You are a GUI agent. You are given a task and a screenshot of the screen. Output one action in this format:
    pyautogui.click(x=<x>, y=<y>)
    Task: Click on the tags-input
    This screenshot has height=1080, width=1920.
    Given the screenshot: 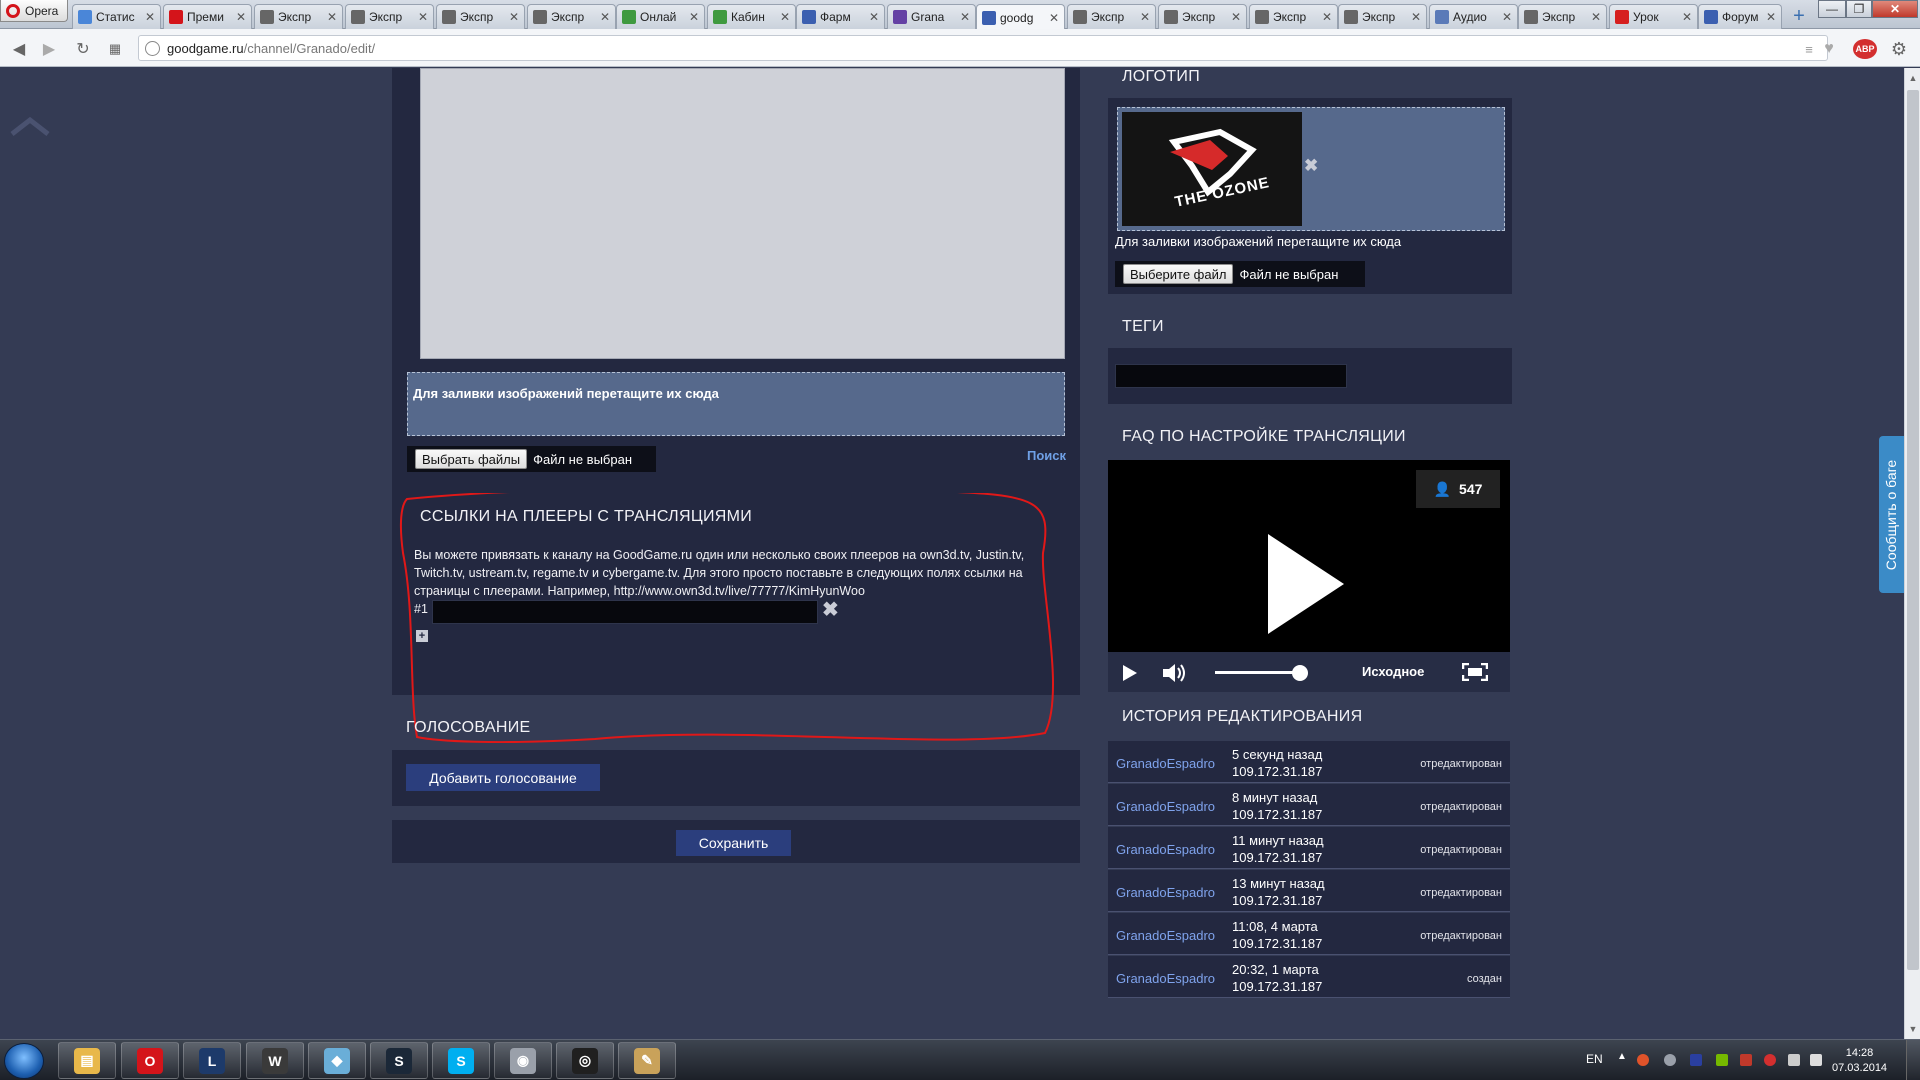 What is the action you would take?
    pyautogui.click(x=1231, y=376)
    